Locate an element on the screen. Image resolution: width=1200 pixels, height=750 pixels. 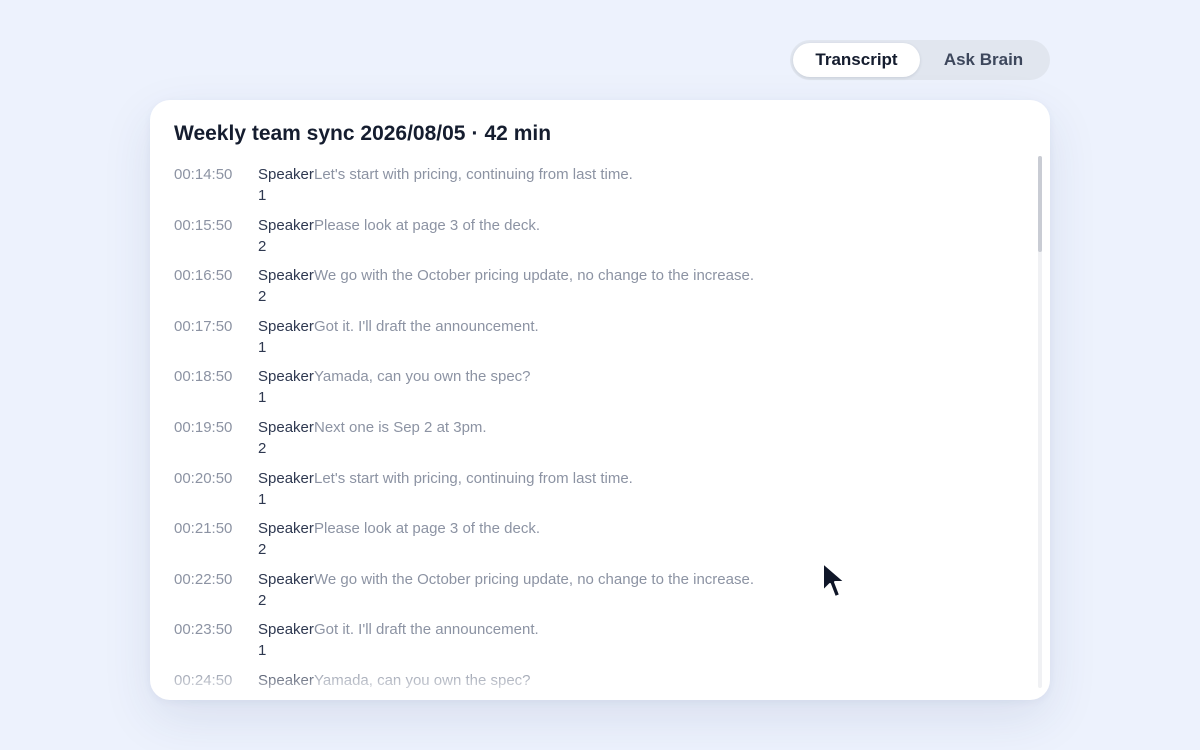
timestamp: 00:24:50 is located at coordinates (216, 680).